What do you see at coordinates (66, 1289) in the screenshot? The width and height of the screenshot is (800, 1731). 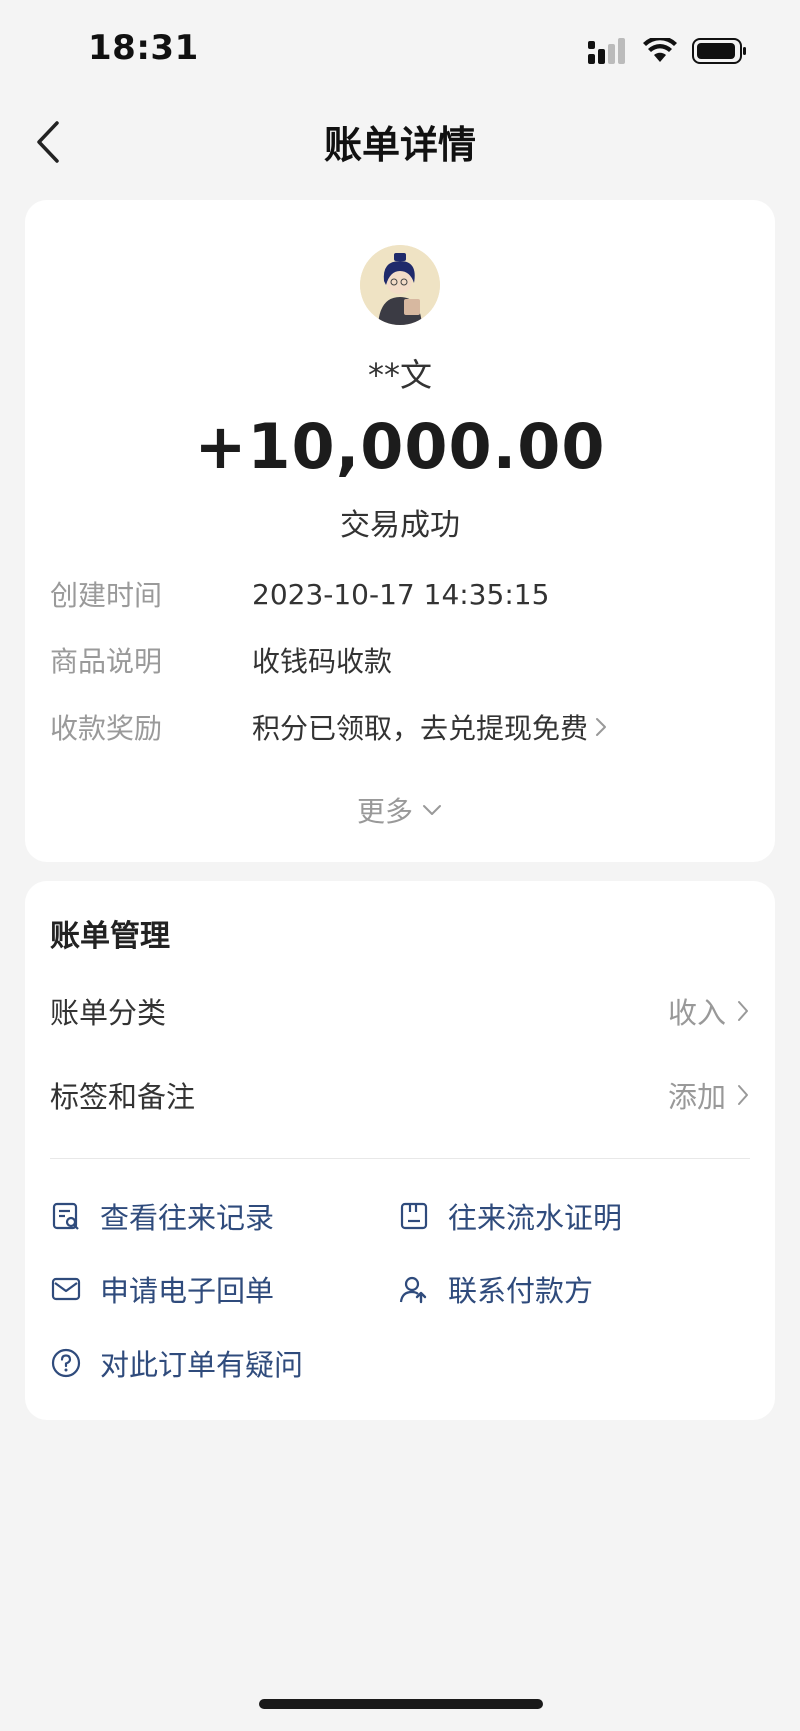 I see `envelope-icon` at bounding box center [66, 1289].